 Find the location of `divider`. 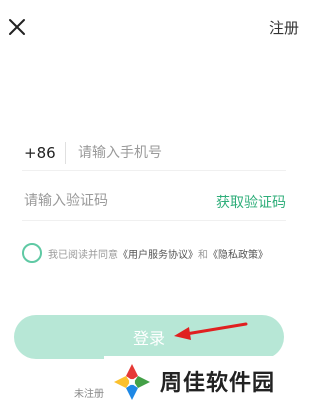

divider is located at coordinates (65, 153).